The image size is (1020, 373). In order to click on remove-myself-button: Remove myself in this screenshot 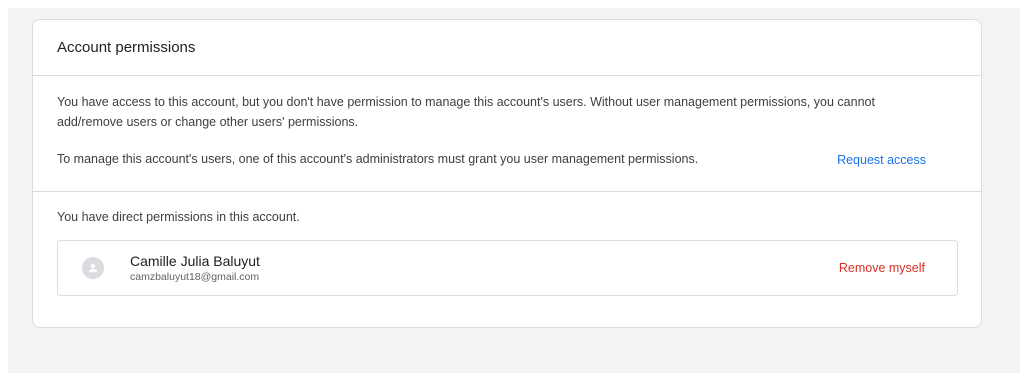, I will do `click(882, 268)`.